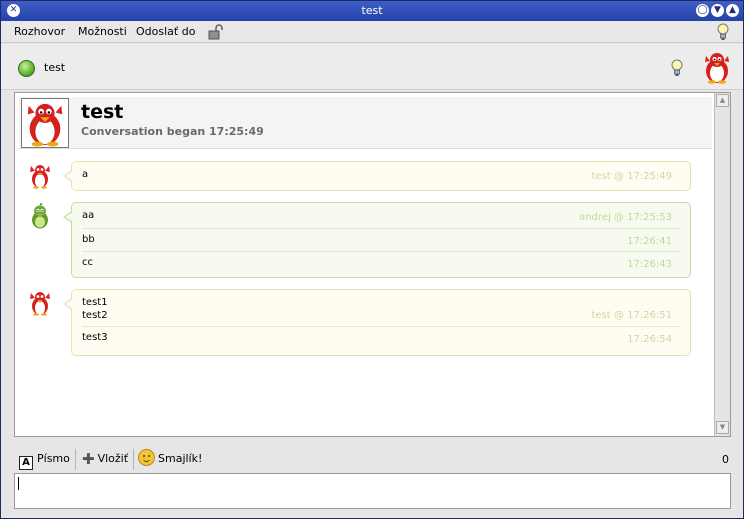  Describe the element at coordinates (88, 239) in the screenshot. I see `message-text: bb` at that location.